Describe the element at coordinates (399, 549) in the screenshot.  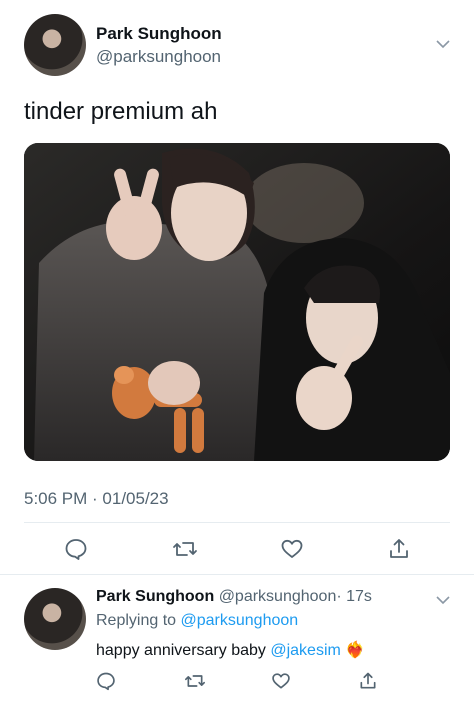
I see `share-icon` at that location.